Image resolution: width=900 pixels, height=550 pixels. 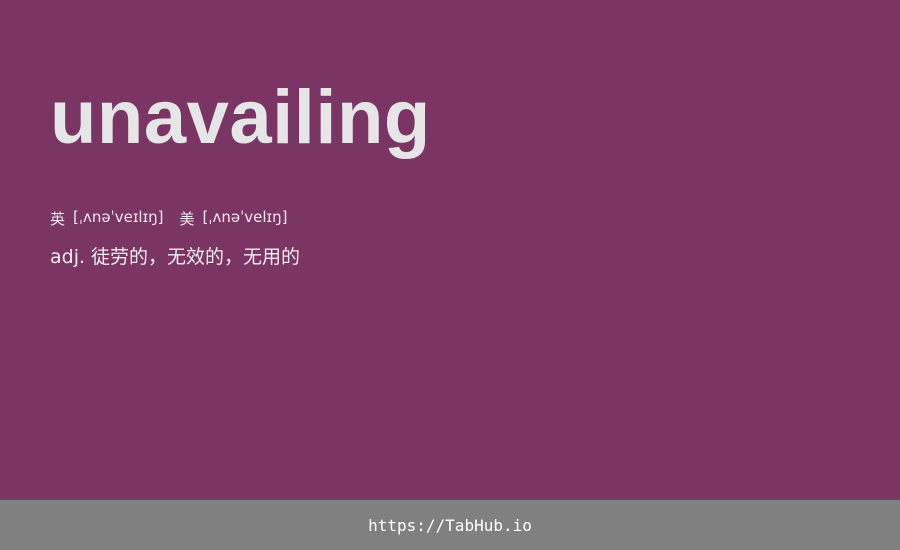 I want to click on headword: unavailing, so click(x=240, y=117).